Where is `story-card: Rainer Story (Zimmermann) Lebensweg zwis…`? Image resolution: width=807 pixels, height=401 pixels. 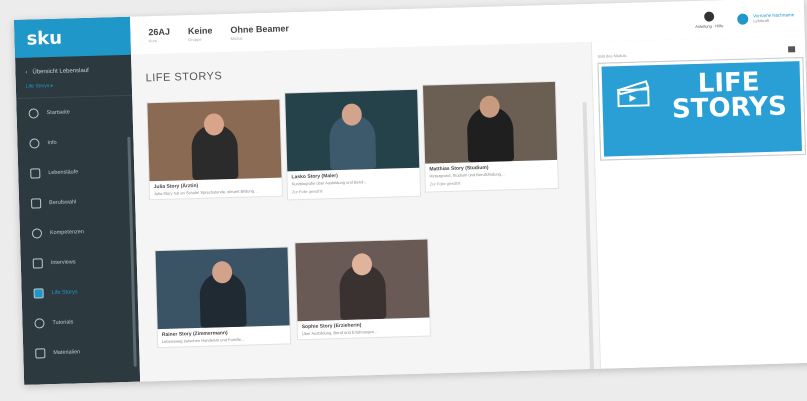 story-card: Rainer Story (Zimmermann) Lebensweg zwis… is located at coordinates (223, 297).